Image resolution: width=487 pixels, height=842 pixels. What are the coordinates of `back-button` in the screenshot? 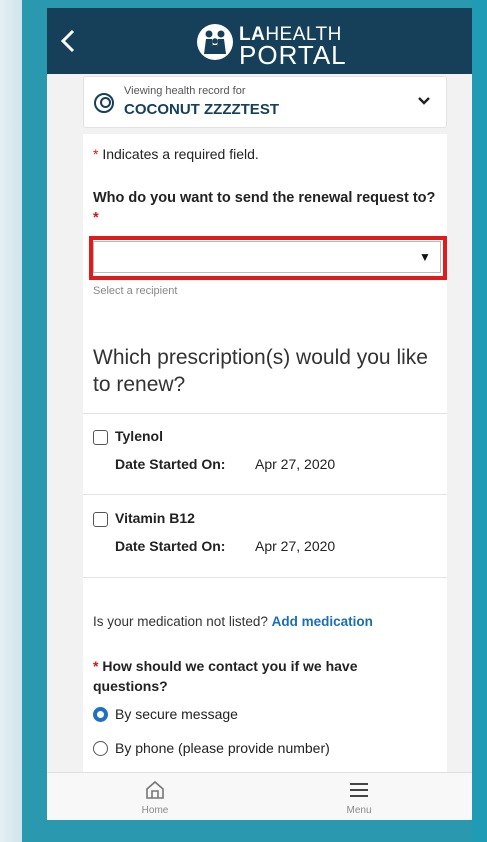 It's located at (68, 41).